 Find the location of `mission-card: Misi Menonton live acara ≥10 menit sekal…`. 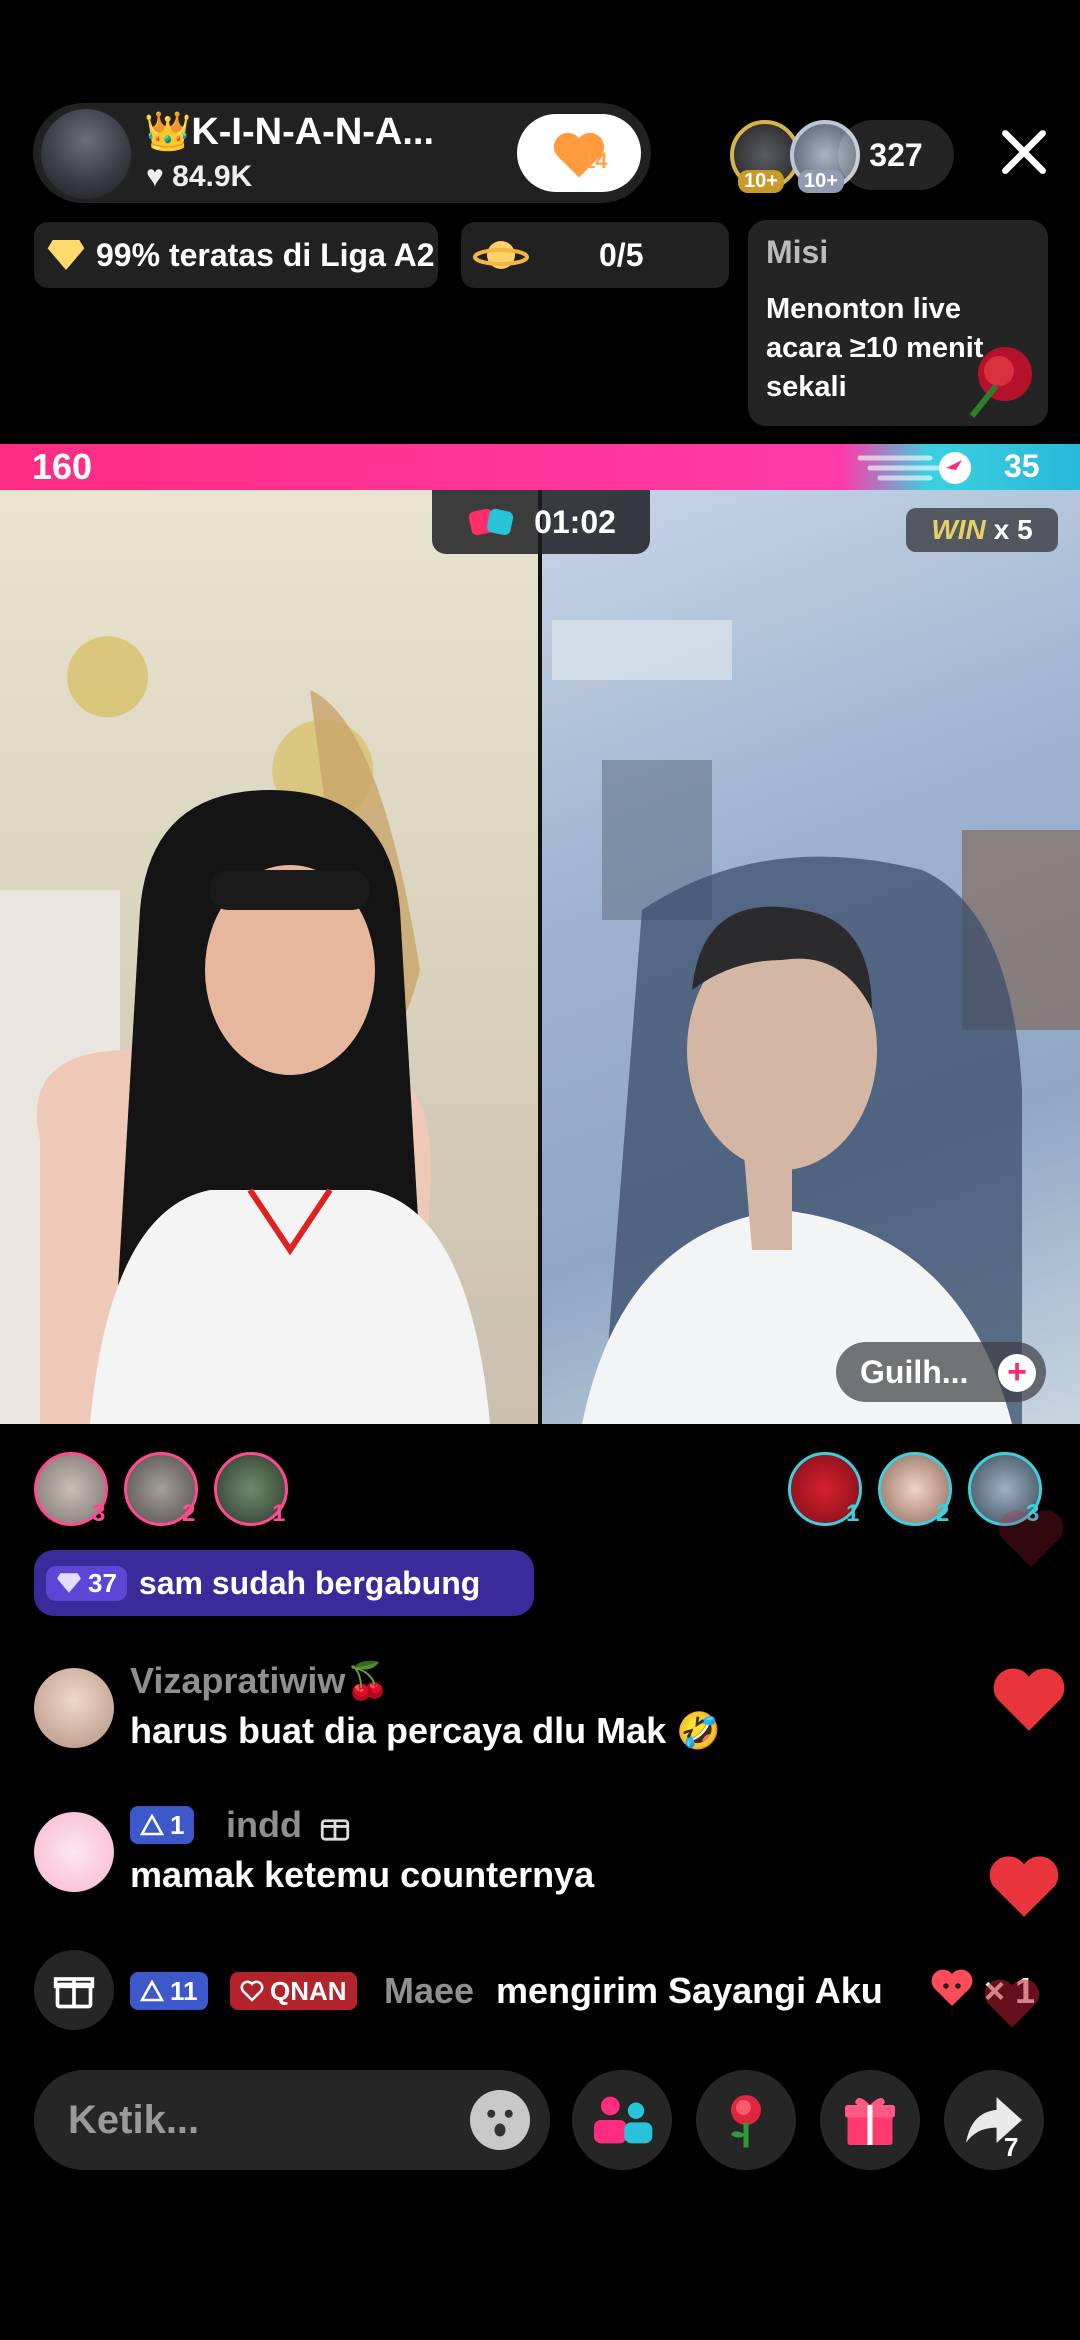

mission-card: Misi Menonton live acara ≥10 menit sekal… is located at coordinates (898, 323).